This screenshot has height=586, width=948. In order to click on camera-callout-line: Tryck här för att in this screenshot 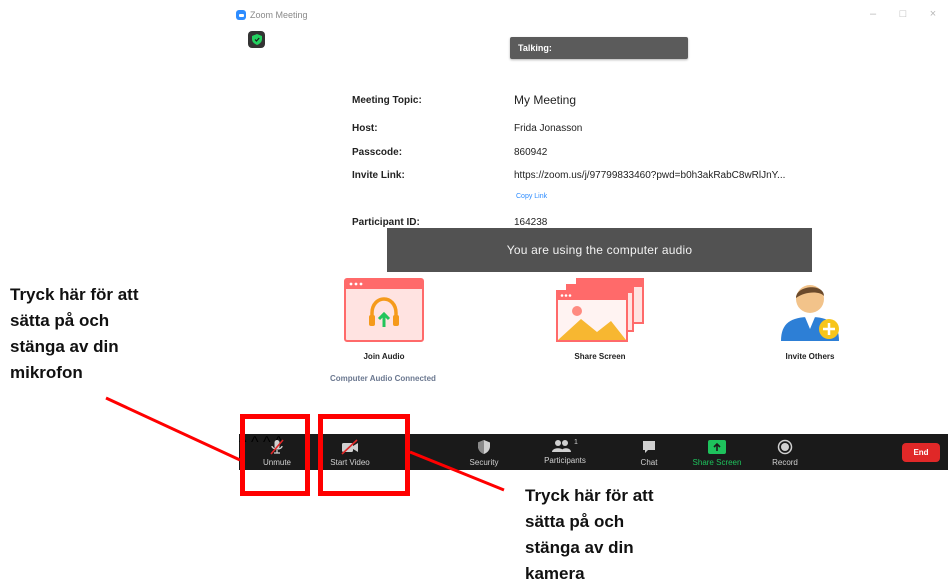, I will do `click(589, 495)`.